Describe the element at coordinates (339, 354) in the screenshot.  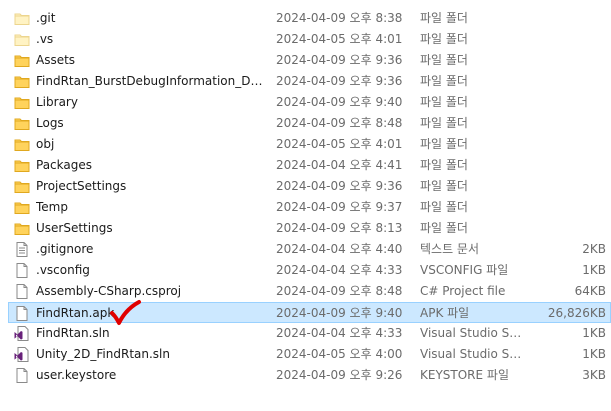
I see `file-modified-date: 2024-04-05 오후 4:00` at that location.